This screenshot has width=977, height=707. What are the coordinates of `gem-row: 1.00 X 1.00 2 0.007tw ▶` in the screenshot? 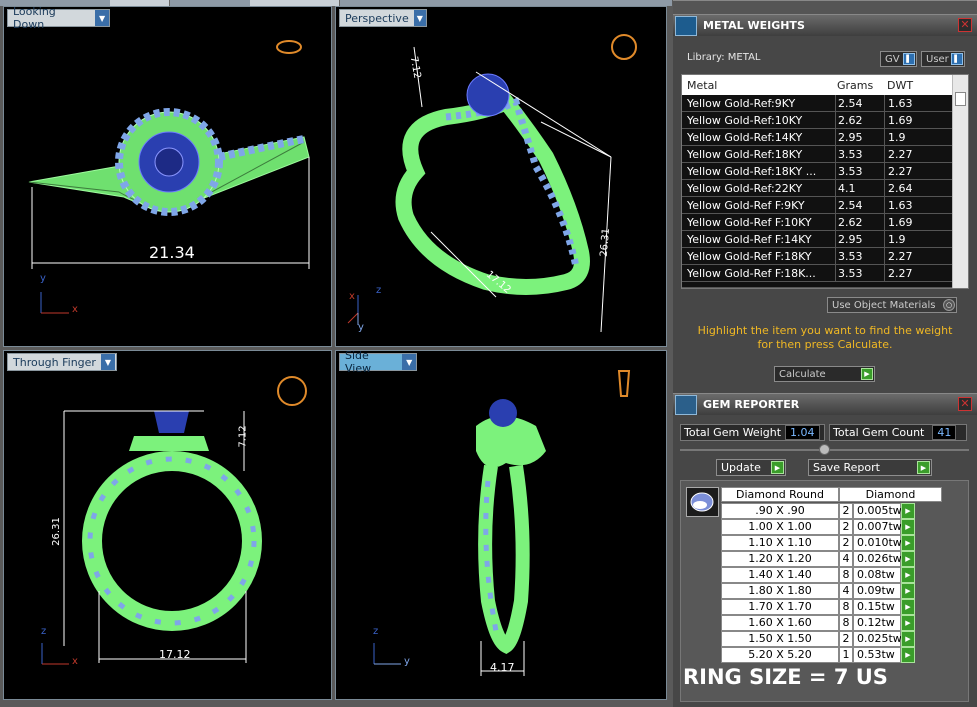 It's located at (818, 527).